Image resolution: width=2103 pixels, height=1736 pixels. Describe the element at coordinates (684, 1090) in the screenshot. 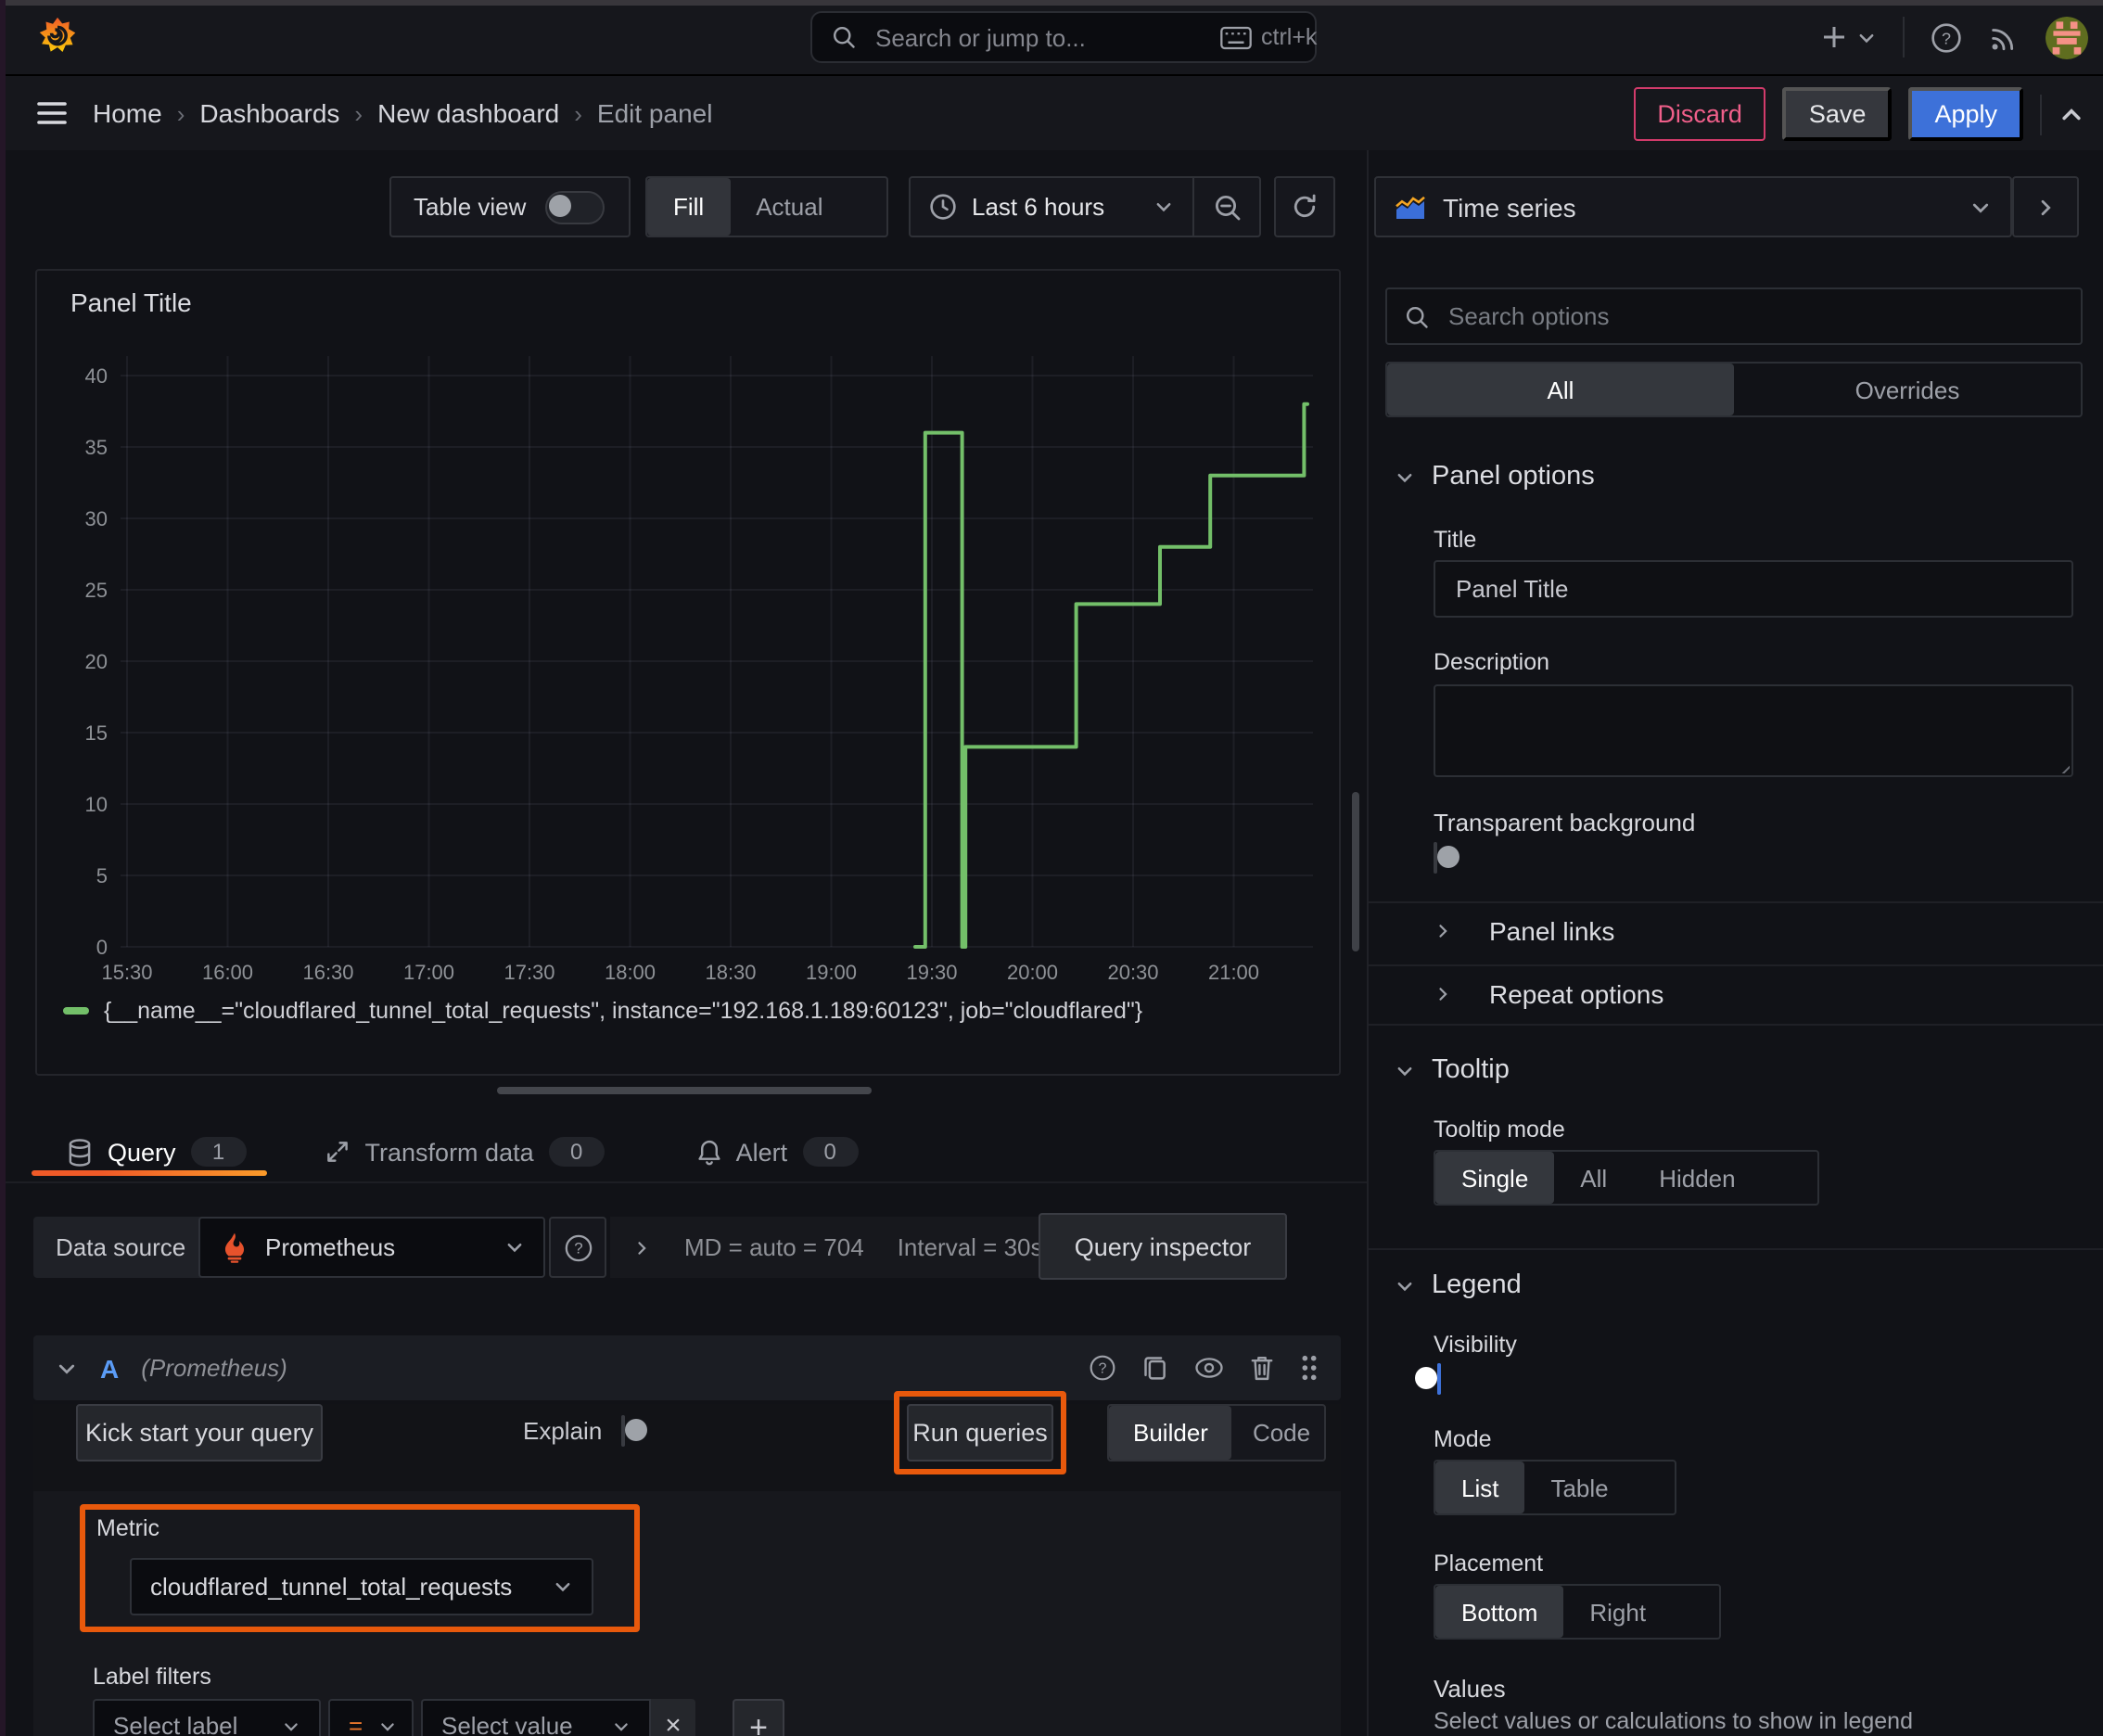

I see `panel-resize-handle` at that location.